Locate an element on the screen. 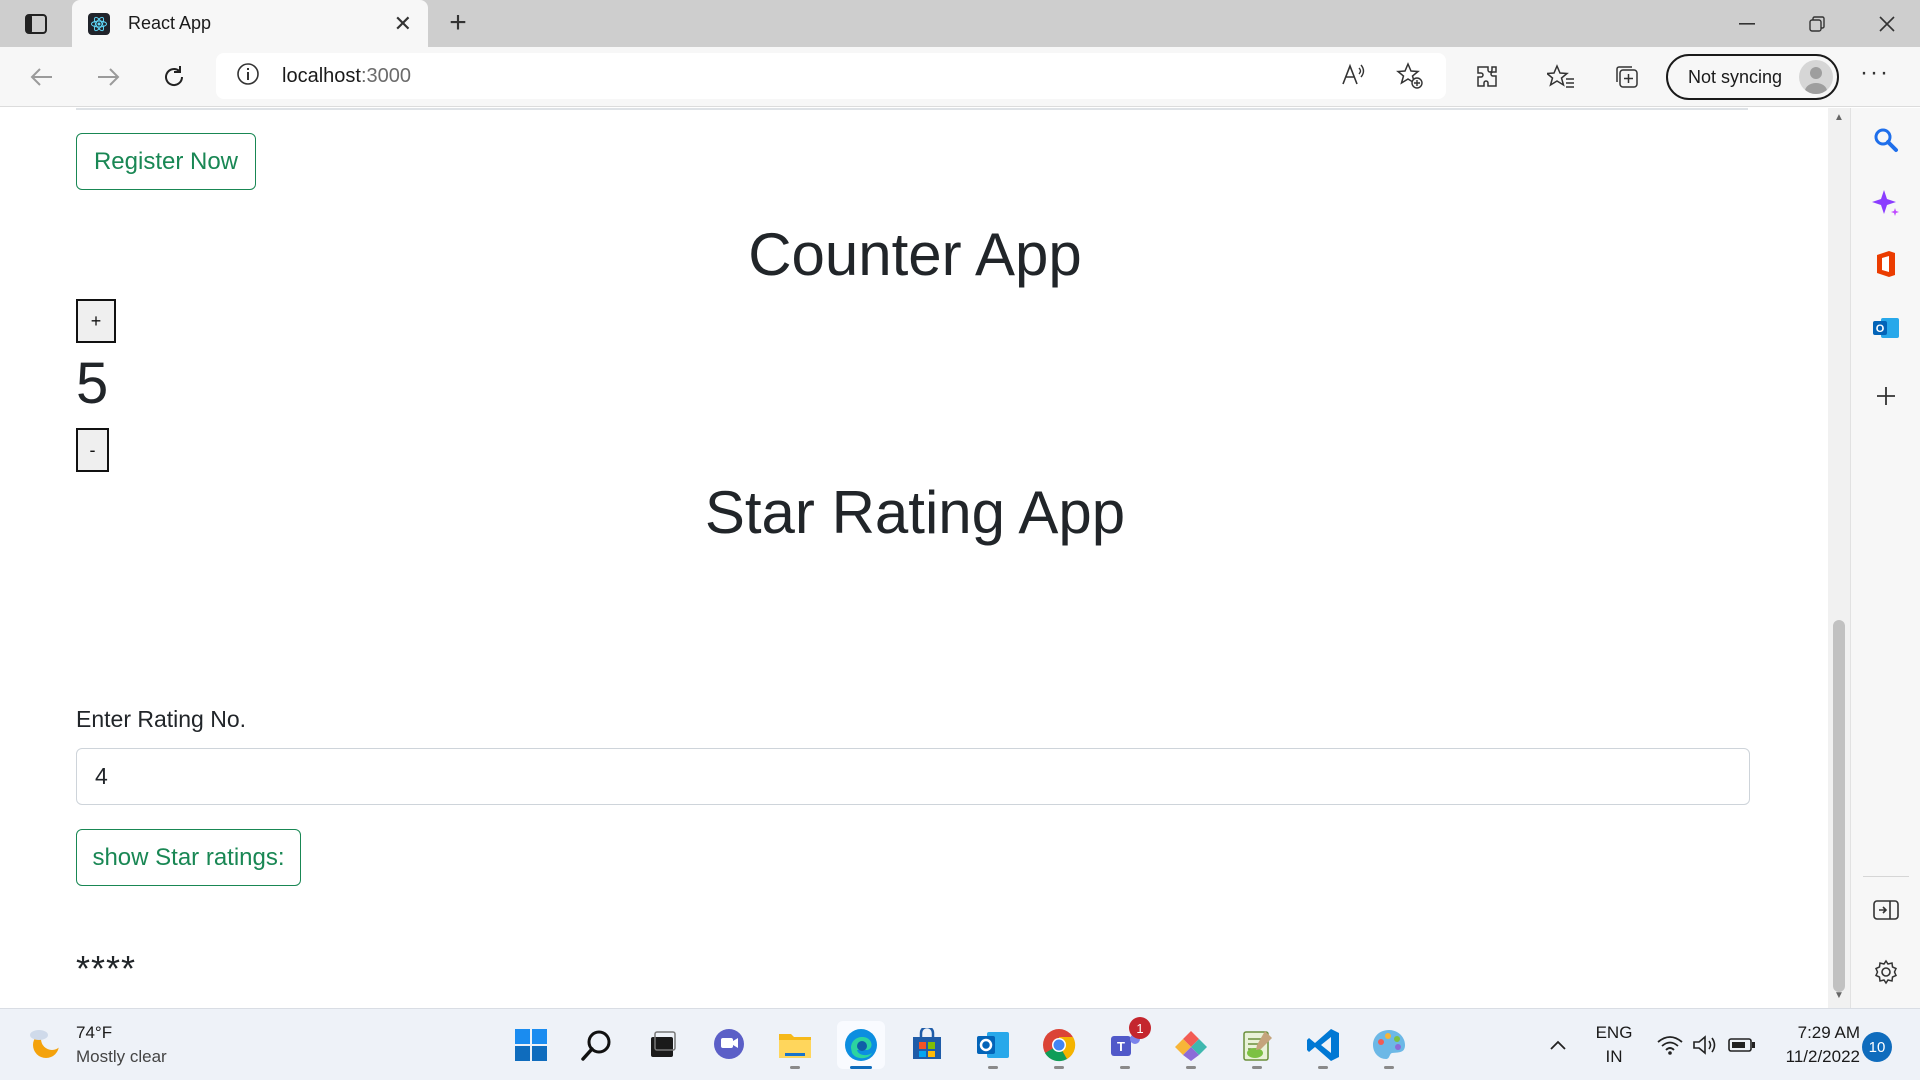 This screenshot has height=1080, width=1920. rating-input-label: Enter Rating No. is located at coordinates (161, 719).